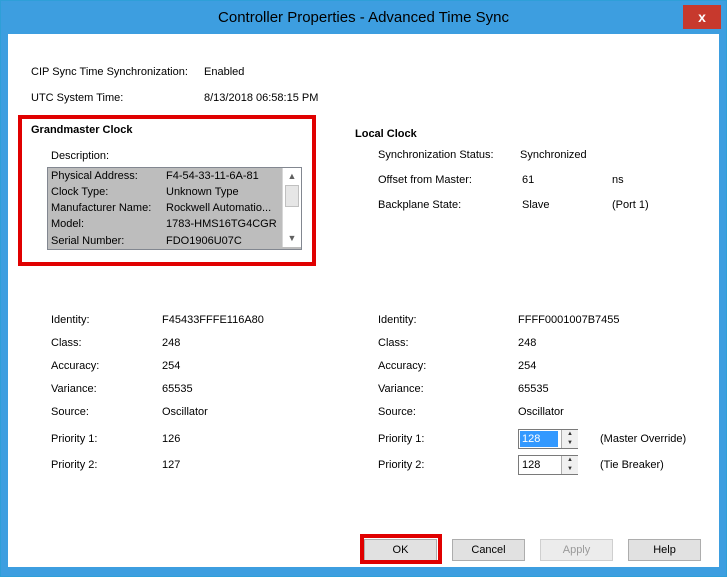 The height and width of the screenshot is (577, 727). I want to click on cip-sync-value: Enabled, so click(224, 72).